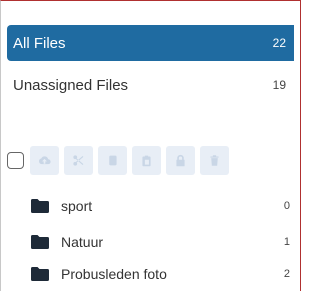  What do you see at coordinates (279, 43) in the screenshot?
I see `nav-all-files-count: 22` at bounding box center [279, 43].